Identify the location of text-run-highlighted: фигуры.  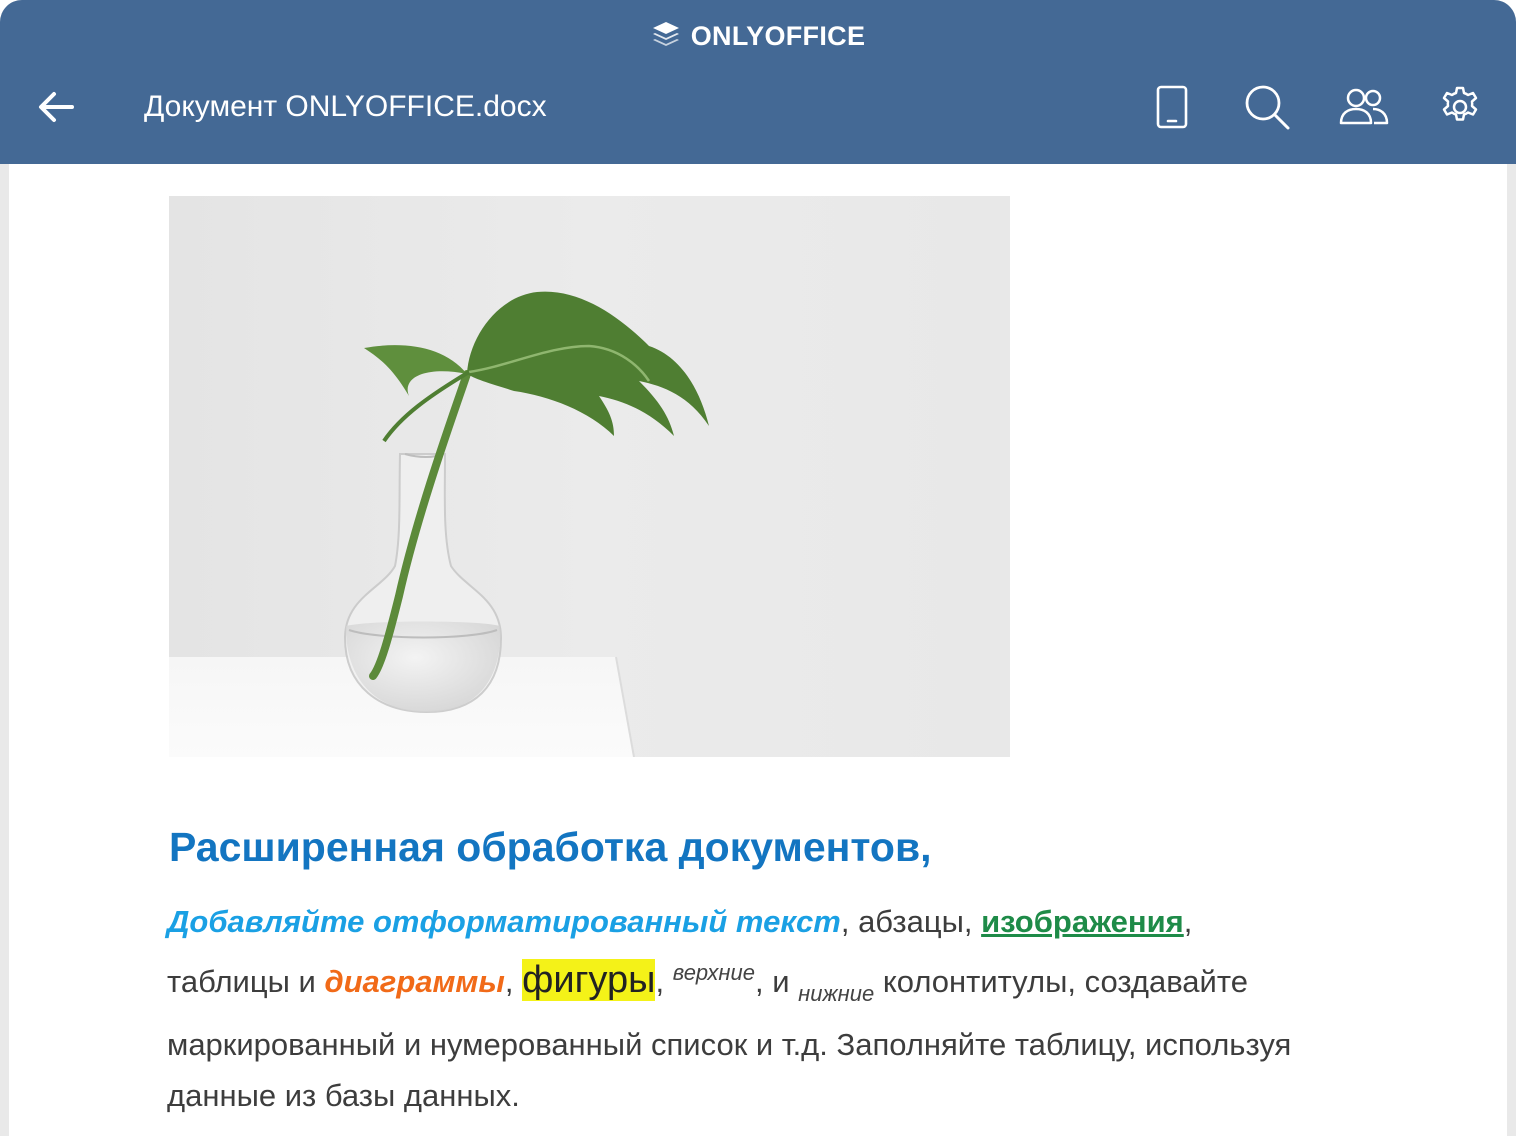
(589, 980).